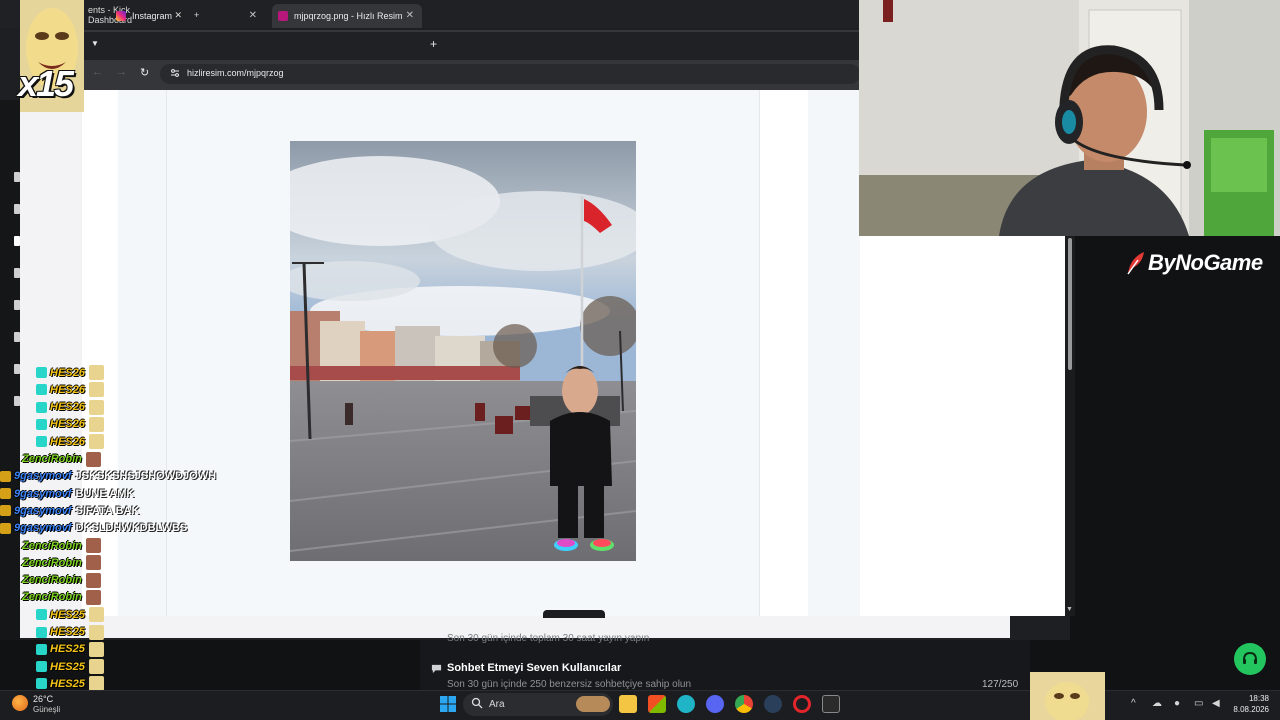  Describe the element at coordinates (1254, 698) in the screenshot. I see `clock-time: 18:38` at that location.